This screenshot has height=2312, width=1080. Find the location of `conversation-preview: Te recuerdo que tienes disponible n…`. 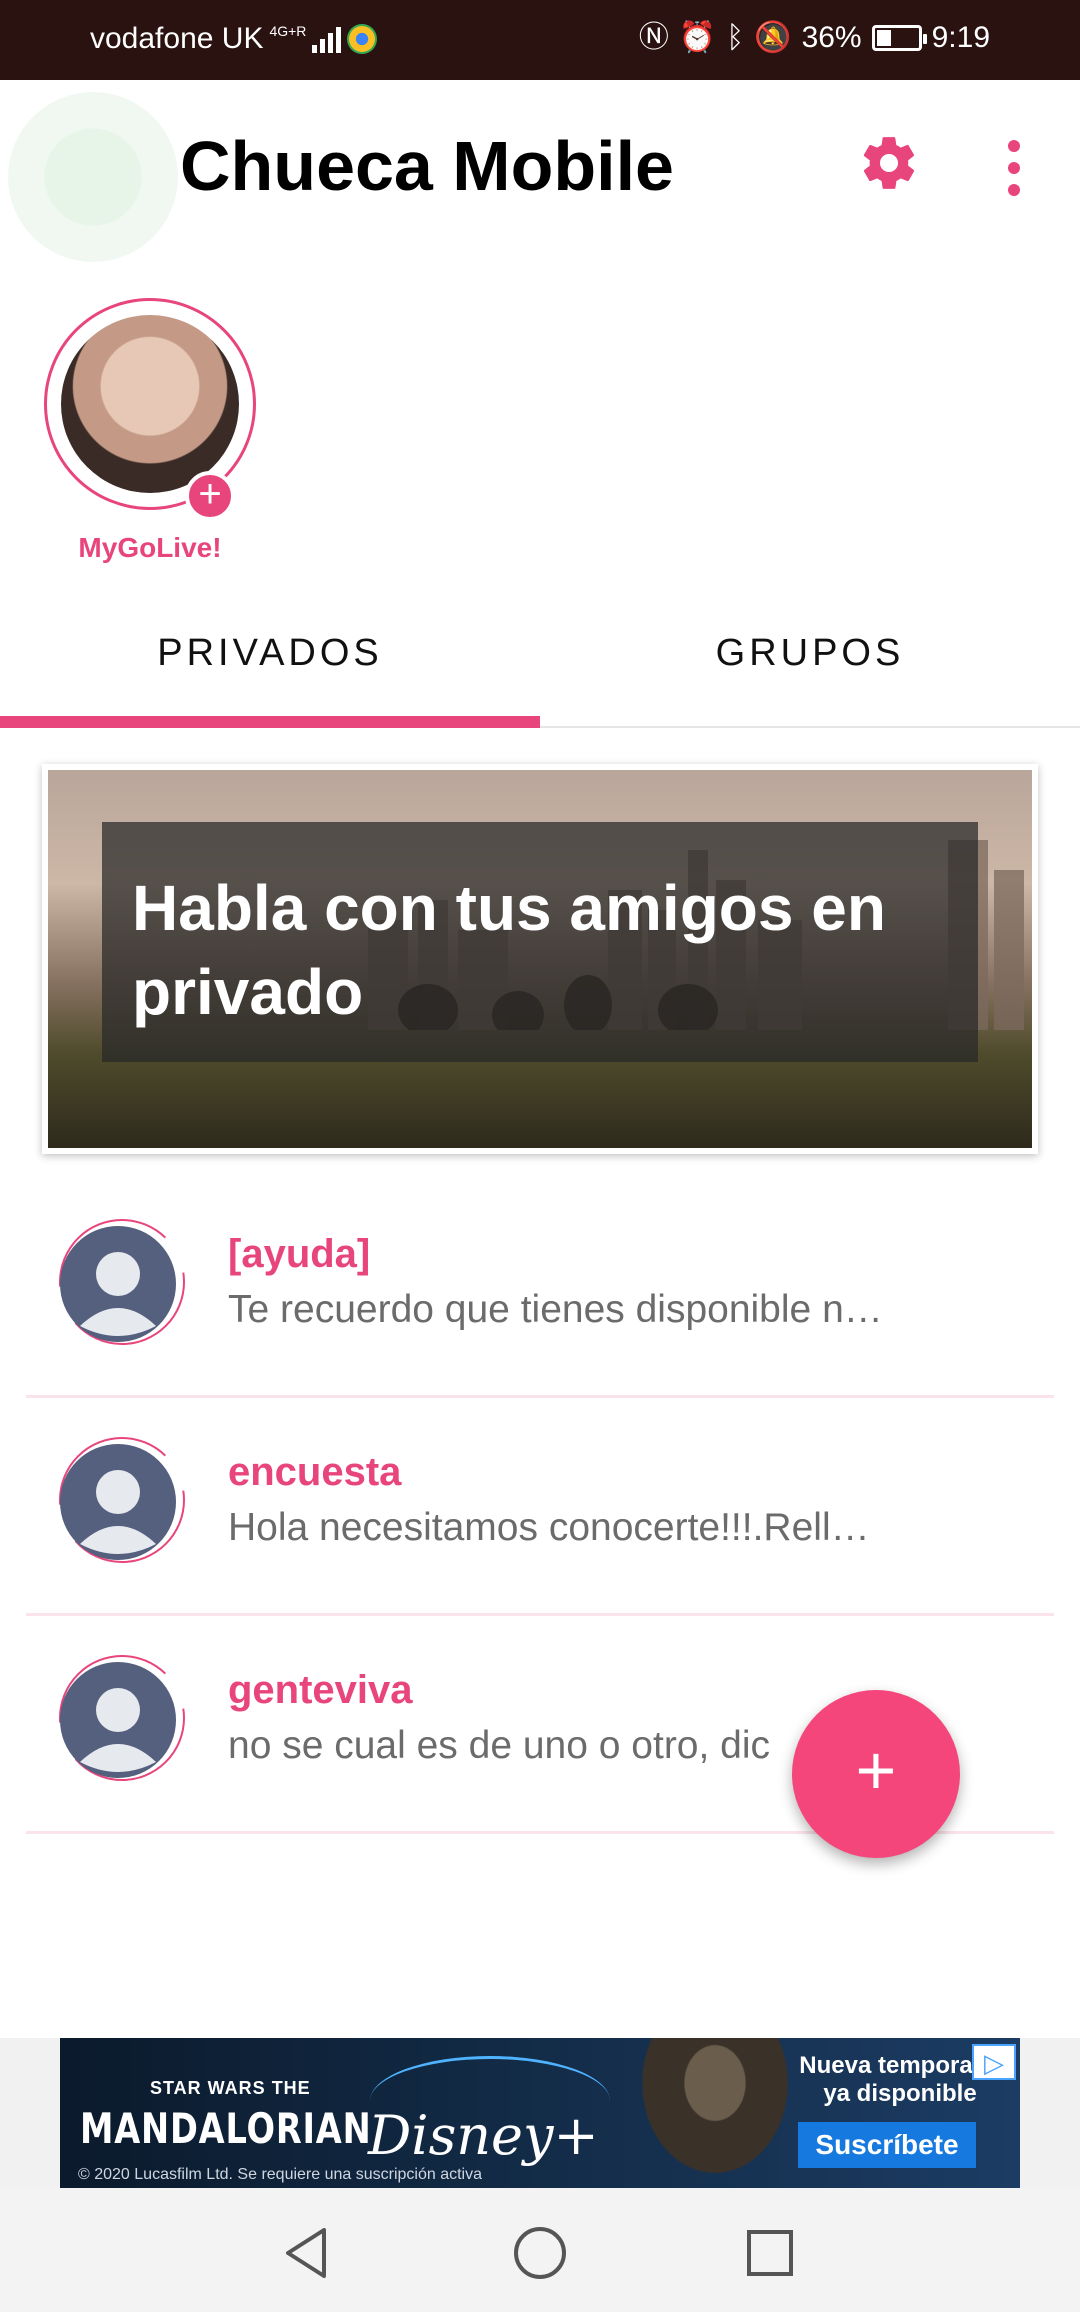

conversation-preview: Te recuerdo que tienes disponible n… is located at coordinates (555, 1309).